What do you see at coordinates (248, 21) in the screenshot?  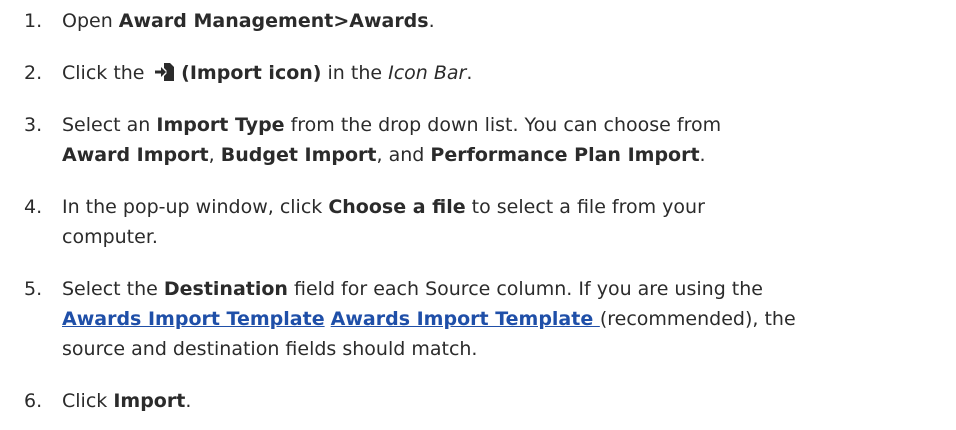 I see `step-text: Open Award Management>Awards.` at bounding box center [248, 21].